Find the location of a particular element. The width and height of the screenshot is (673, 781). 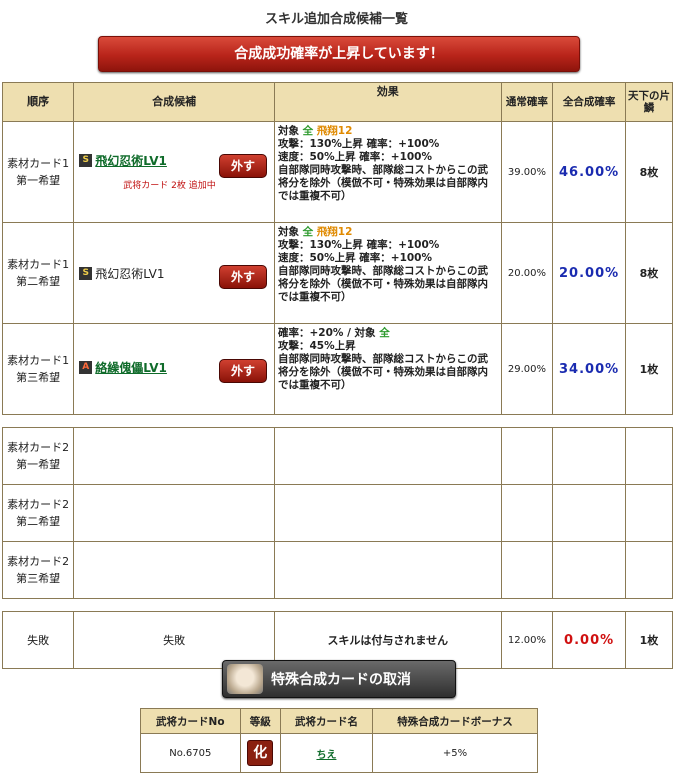

cancel-special-card-button: 特殊合成カードの取消 is located at coordinates (339, 679).